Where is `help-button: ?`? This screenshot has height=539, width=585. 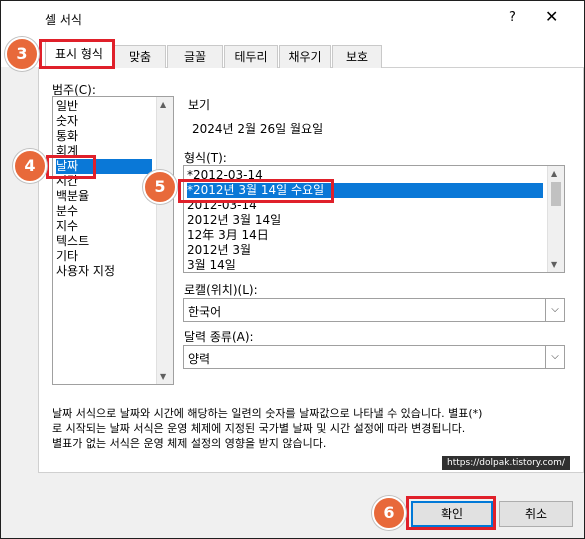 help-button: ? is located at coordinates (512, 17).